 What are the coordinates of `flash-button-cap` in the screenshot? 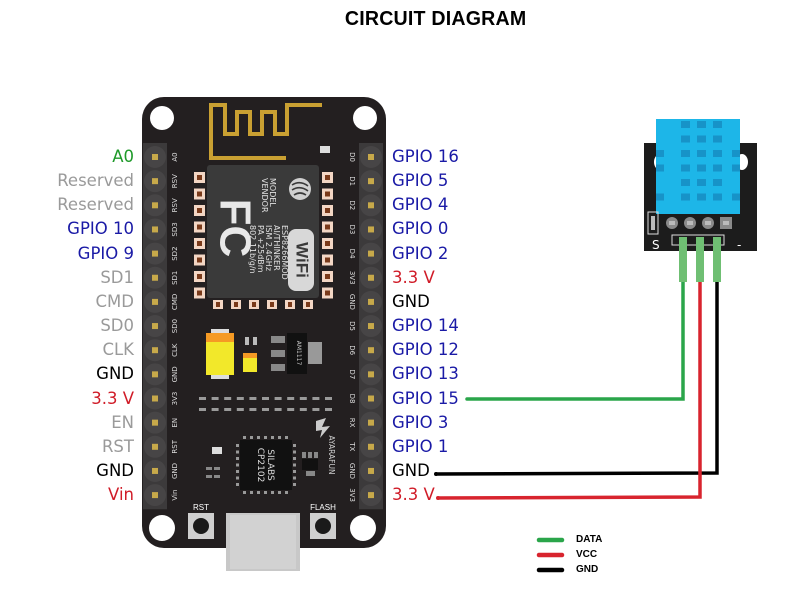 It's located at (323, 526).